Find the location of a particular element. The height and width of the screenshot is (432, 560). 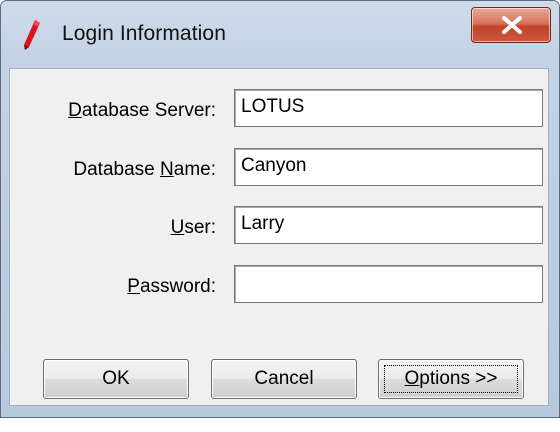

database-server-input: LOTUS is located at coordinates (388, 108).